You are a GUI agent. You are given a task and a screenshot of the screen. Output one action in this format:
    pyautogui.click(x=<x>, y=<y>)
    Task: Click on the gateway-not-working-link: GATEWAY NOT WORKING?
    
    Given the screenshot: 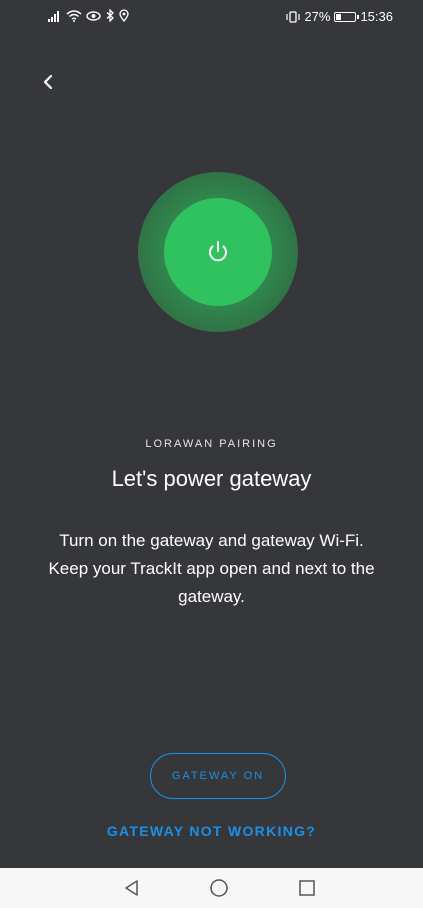 What is the action you would take?
    pyautogui.click(x=211, y=831)
    